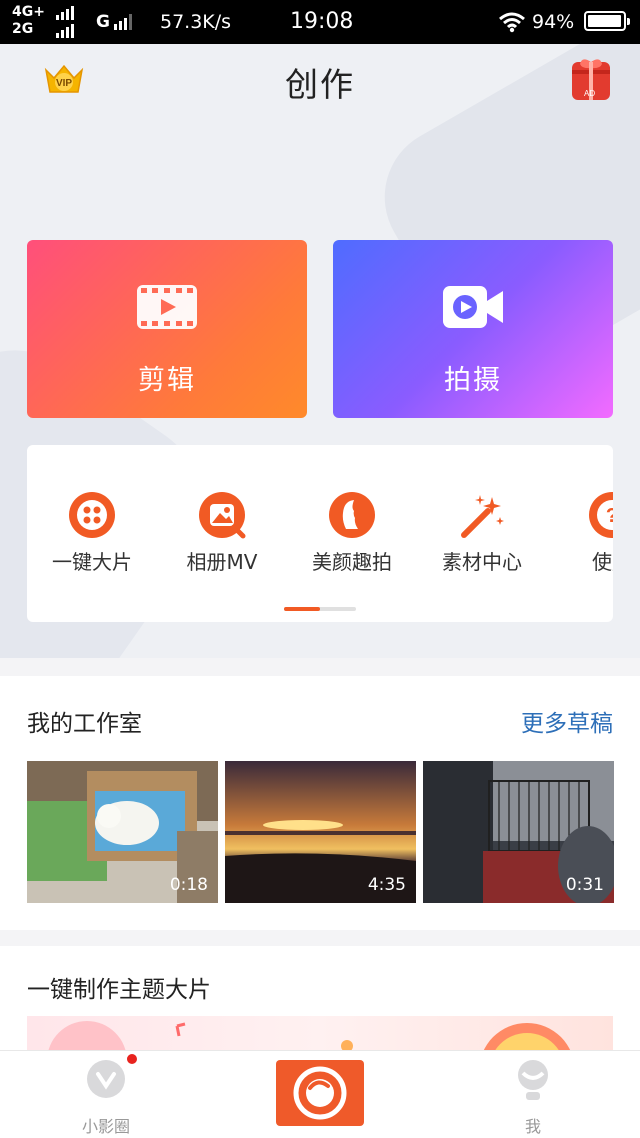  What do you see at coordinates (28, 12) in the screenshot?
I see `network-4g-label: 4G+` at bounding box center [28, 12].